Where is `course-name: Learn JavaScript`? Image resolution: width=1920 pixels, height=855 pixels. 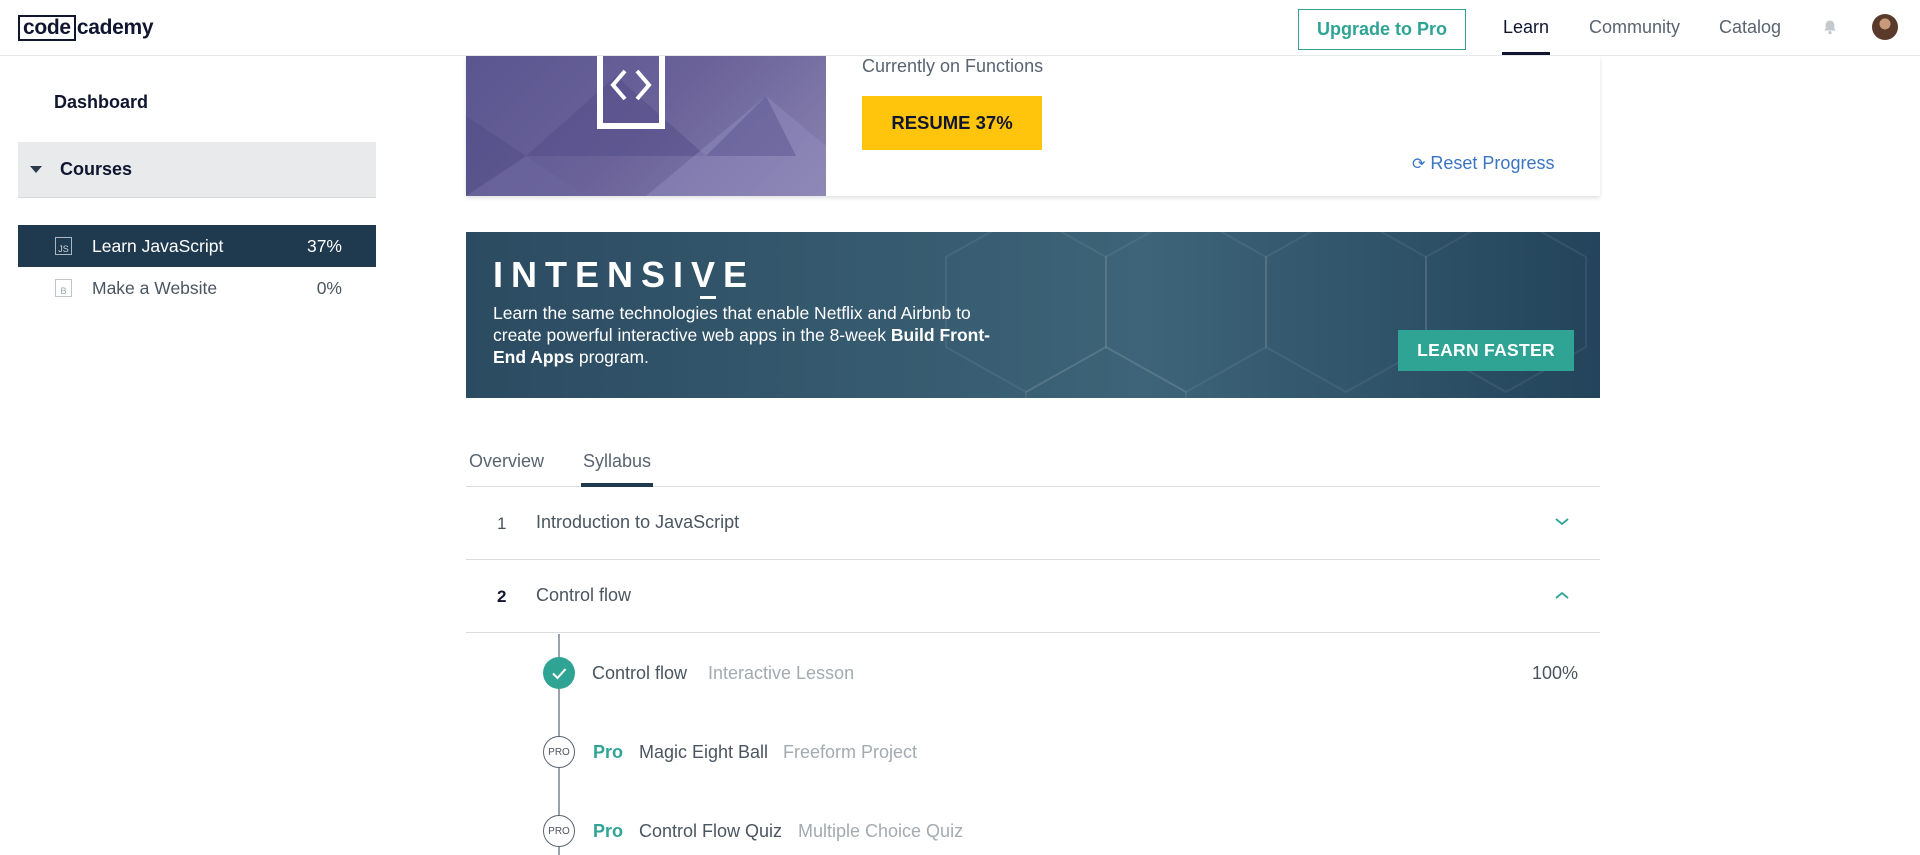 course-name: Learn JavaScript is located at coordinates (158, 245).